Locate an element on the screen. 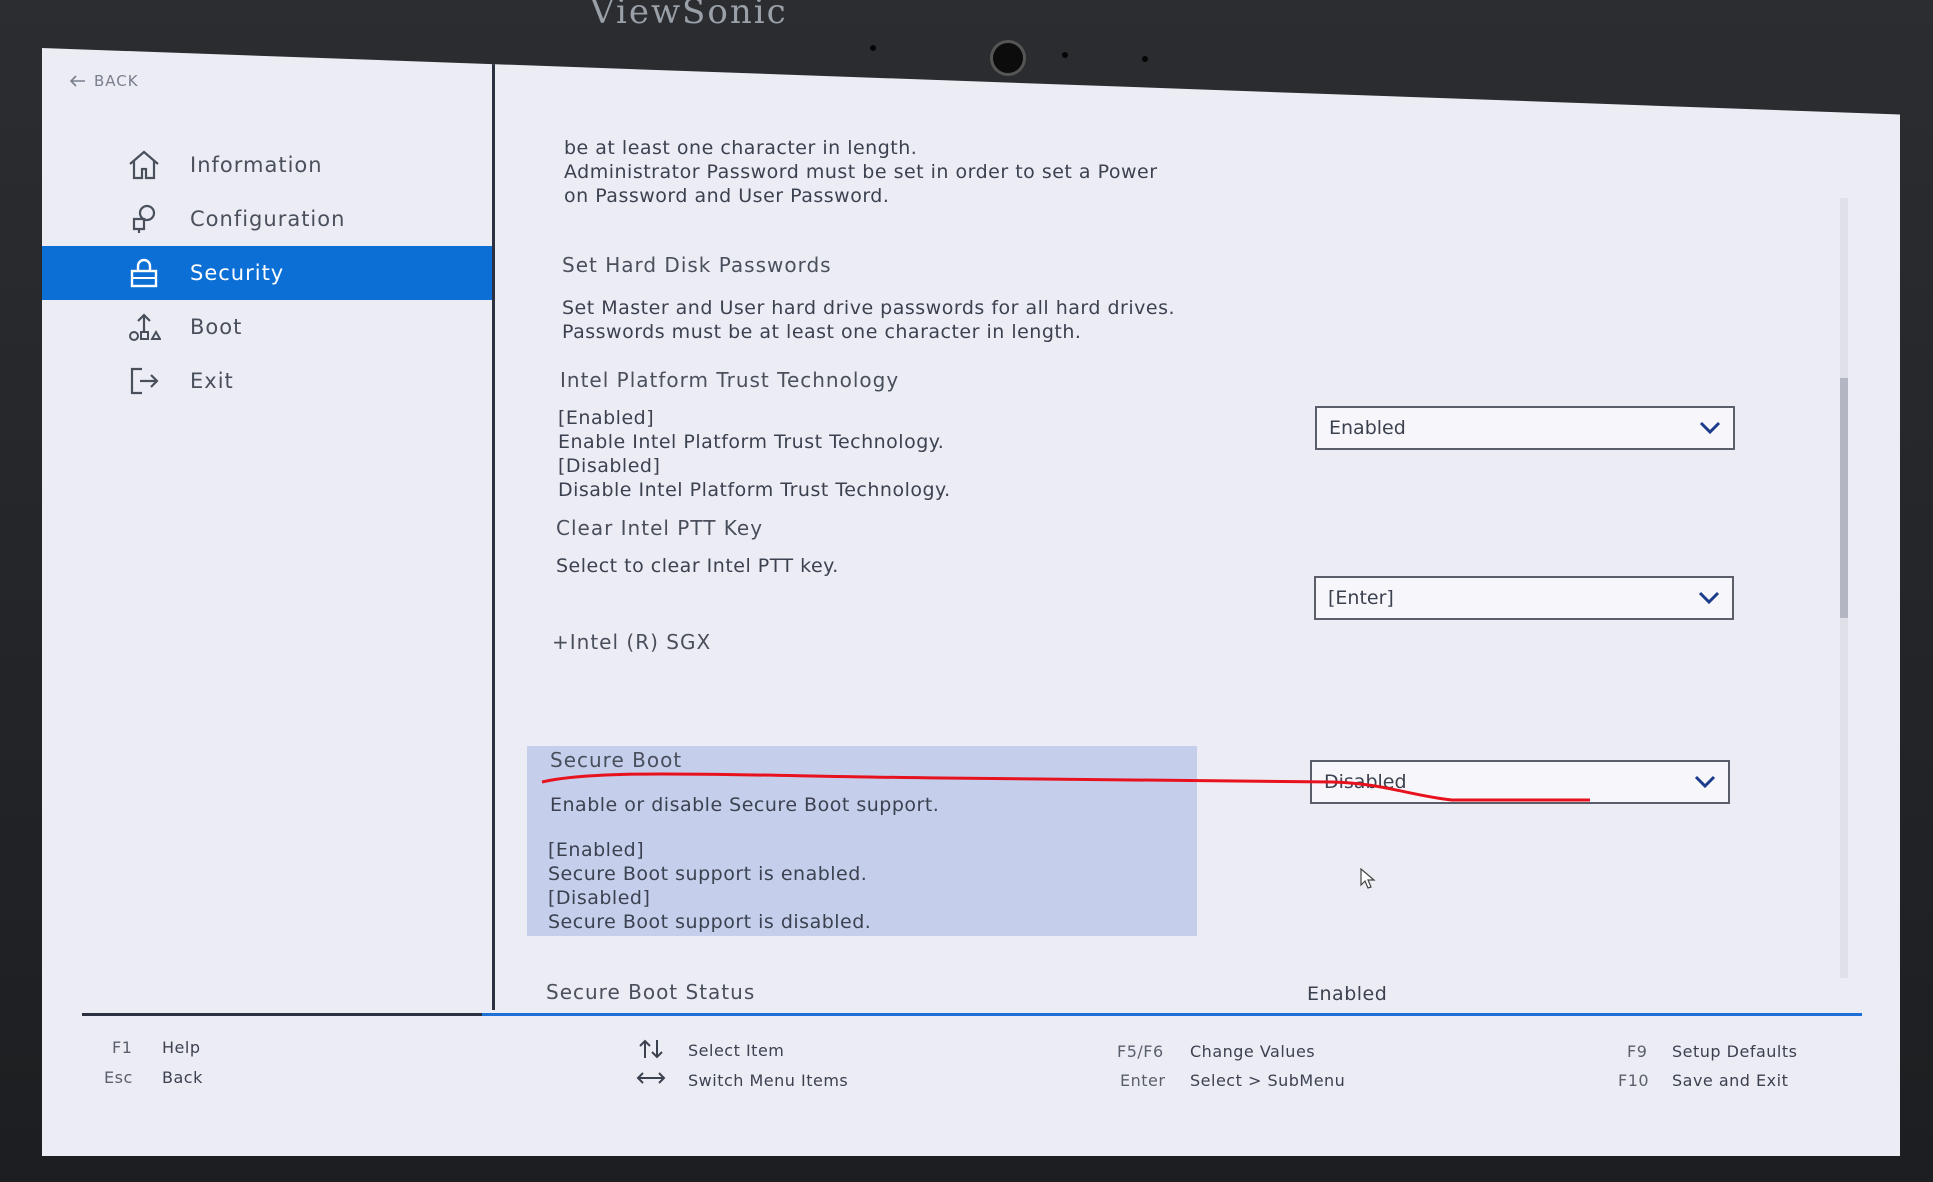 The width and height of the screenshot is (1933, 1182). select-item-label: Select Item is located at coordinates (736, 1050).